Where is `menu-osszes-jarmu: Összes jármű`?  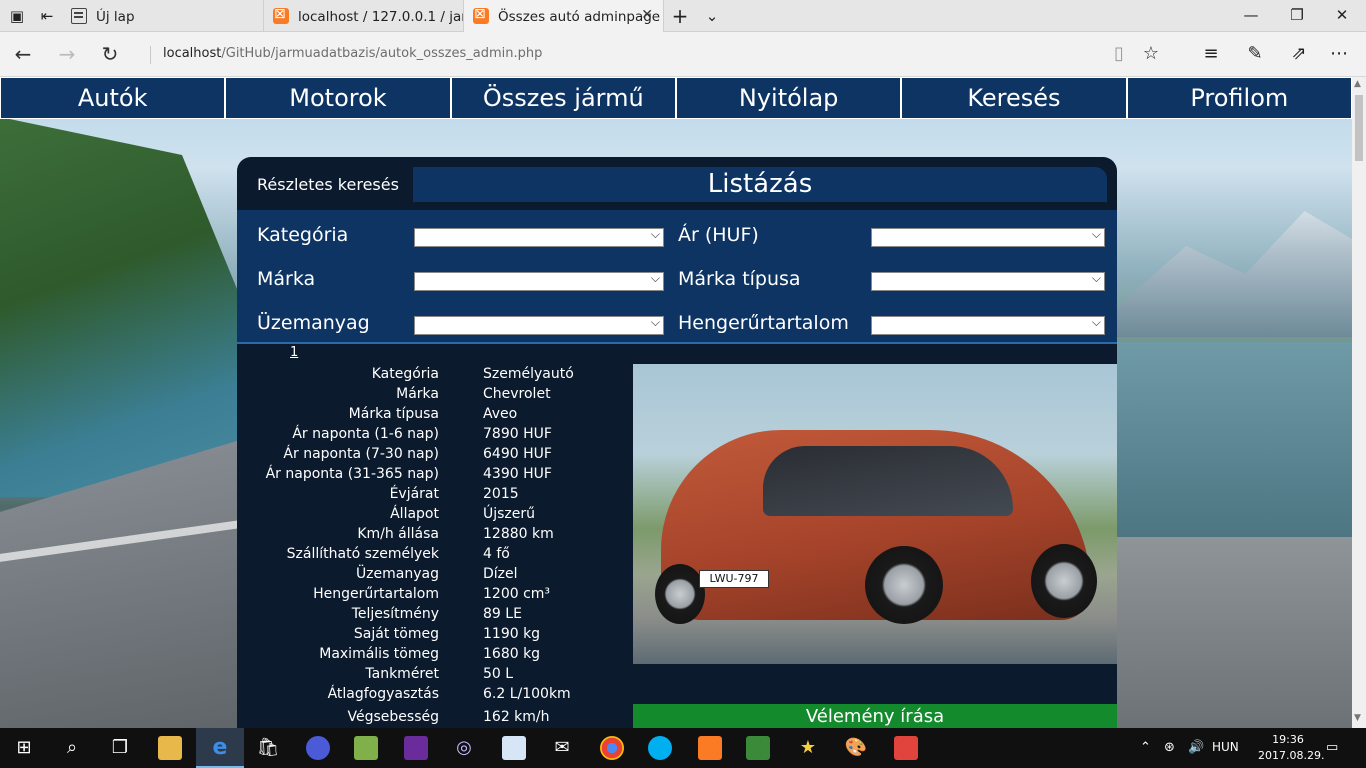
menu-osszes-jarmu: Összes jármű is located at coordinates (563, 98).